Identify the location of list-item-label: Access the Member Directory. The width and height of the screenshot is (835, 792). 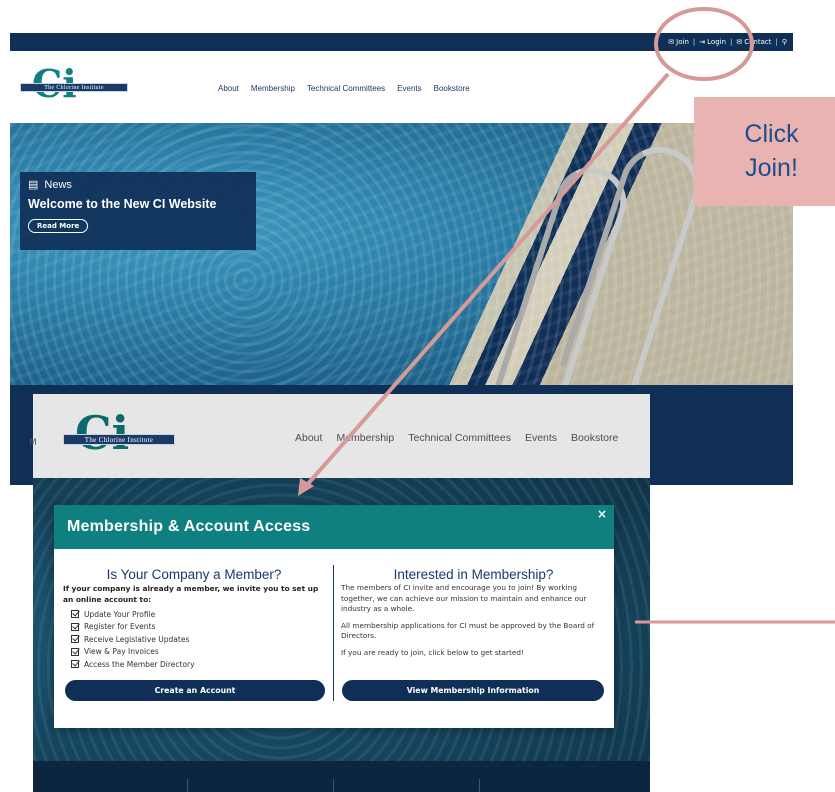
(139, 664).